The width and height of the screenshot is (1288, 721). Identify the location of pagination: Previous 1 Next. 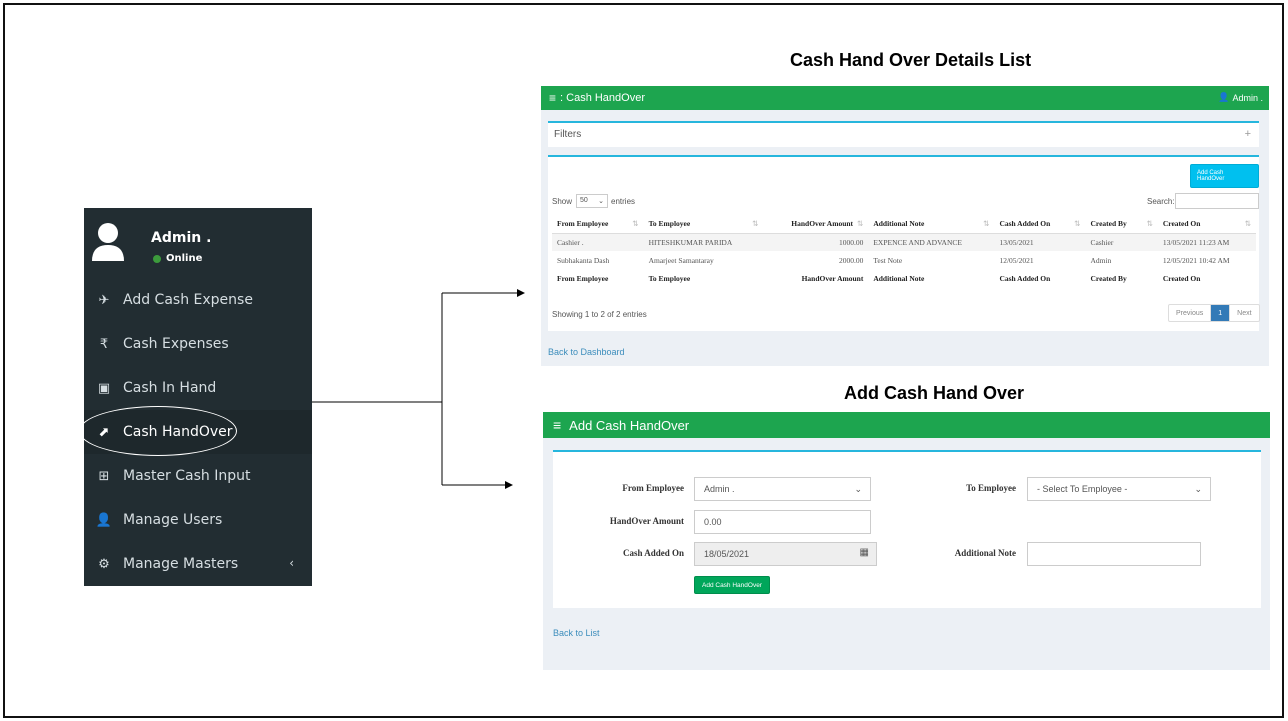
(1214, 313).